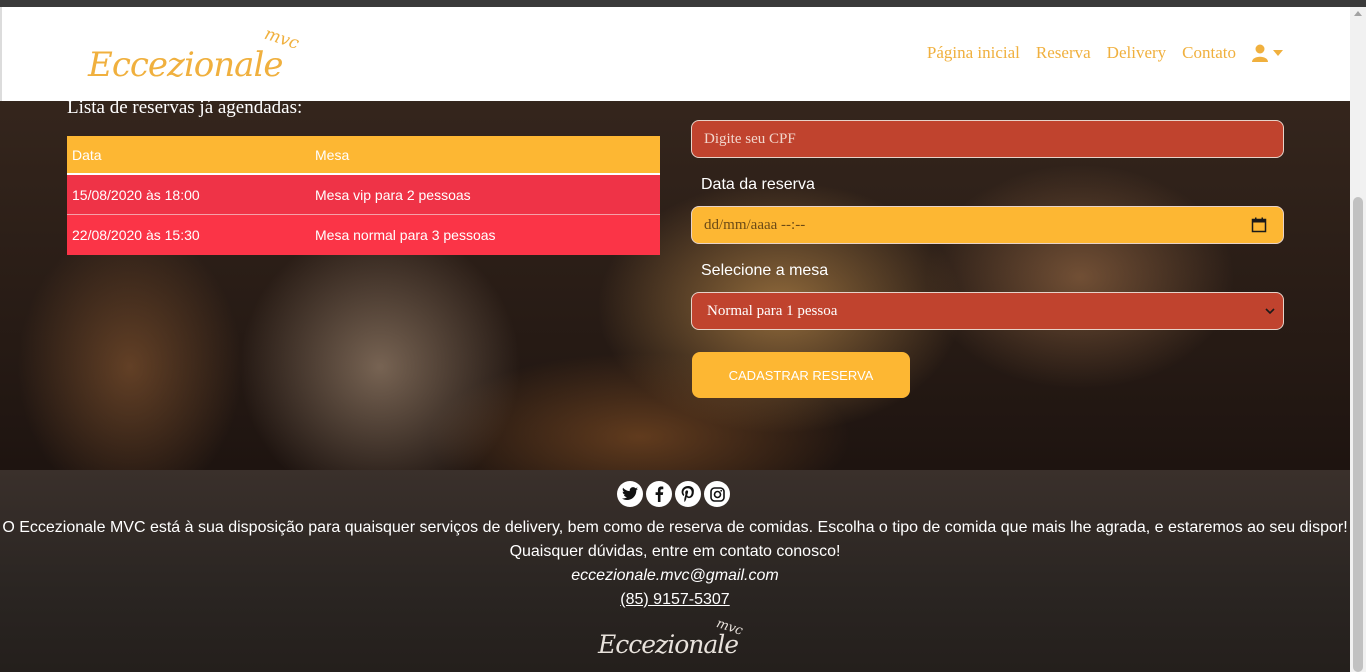 The image size is (1366, 672). Describe the element at coordinates (659, 494) in the screenshot. I see `facebook-icon` at that location.